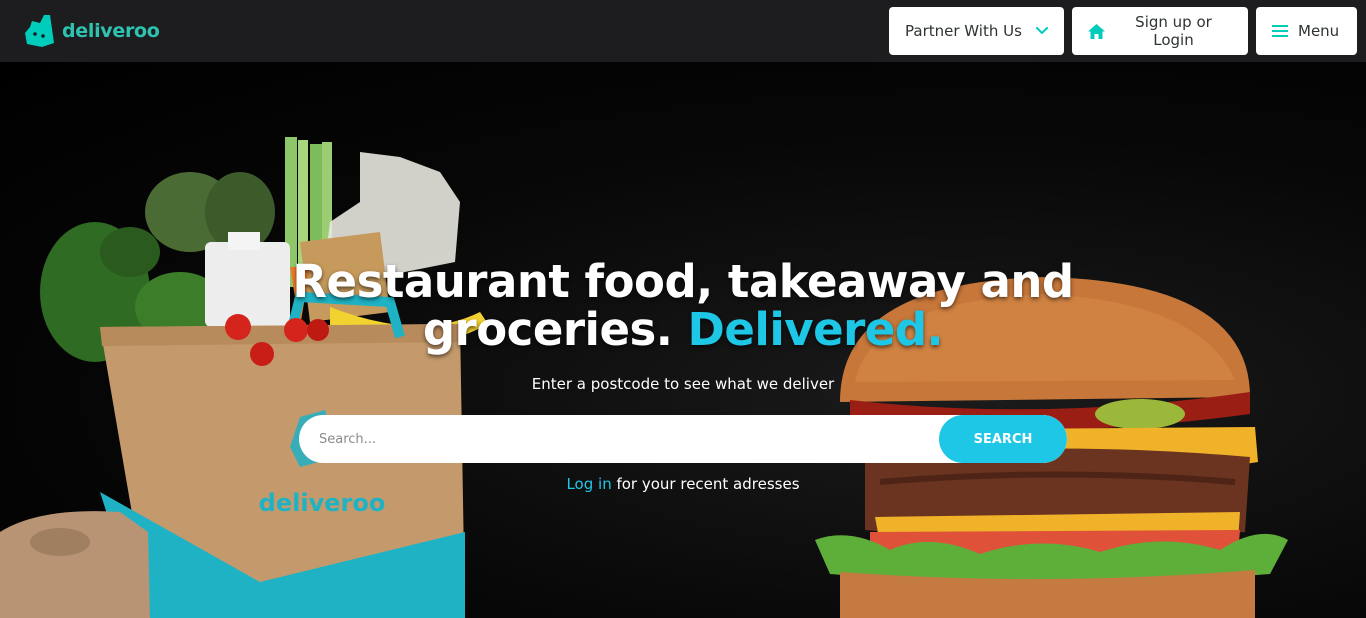 The width and height of the screenshot is (1366, 618). Describe the element at coordinates (322, 503) in the screenshot. I see `bag-brand-text: deliveroo` at that location.